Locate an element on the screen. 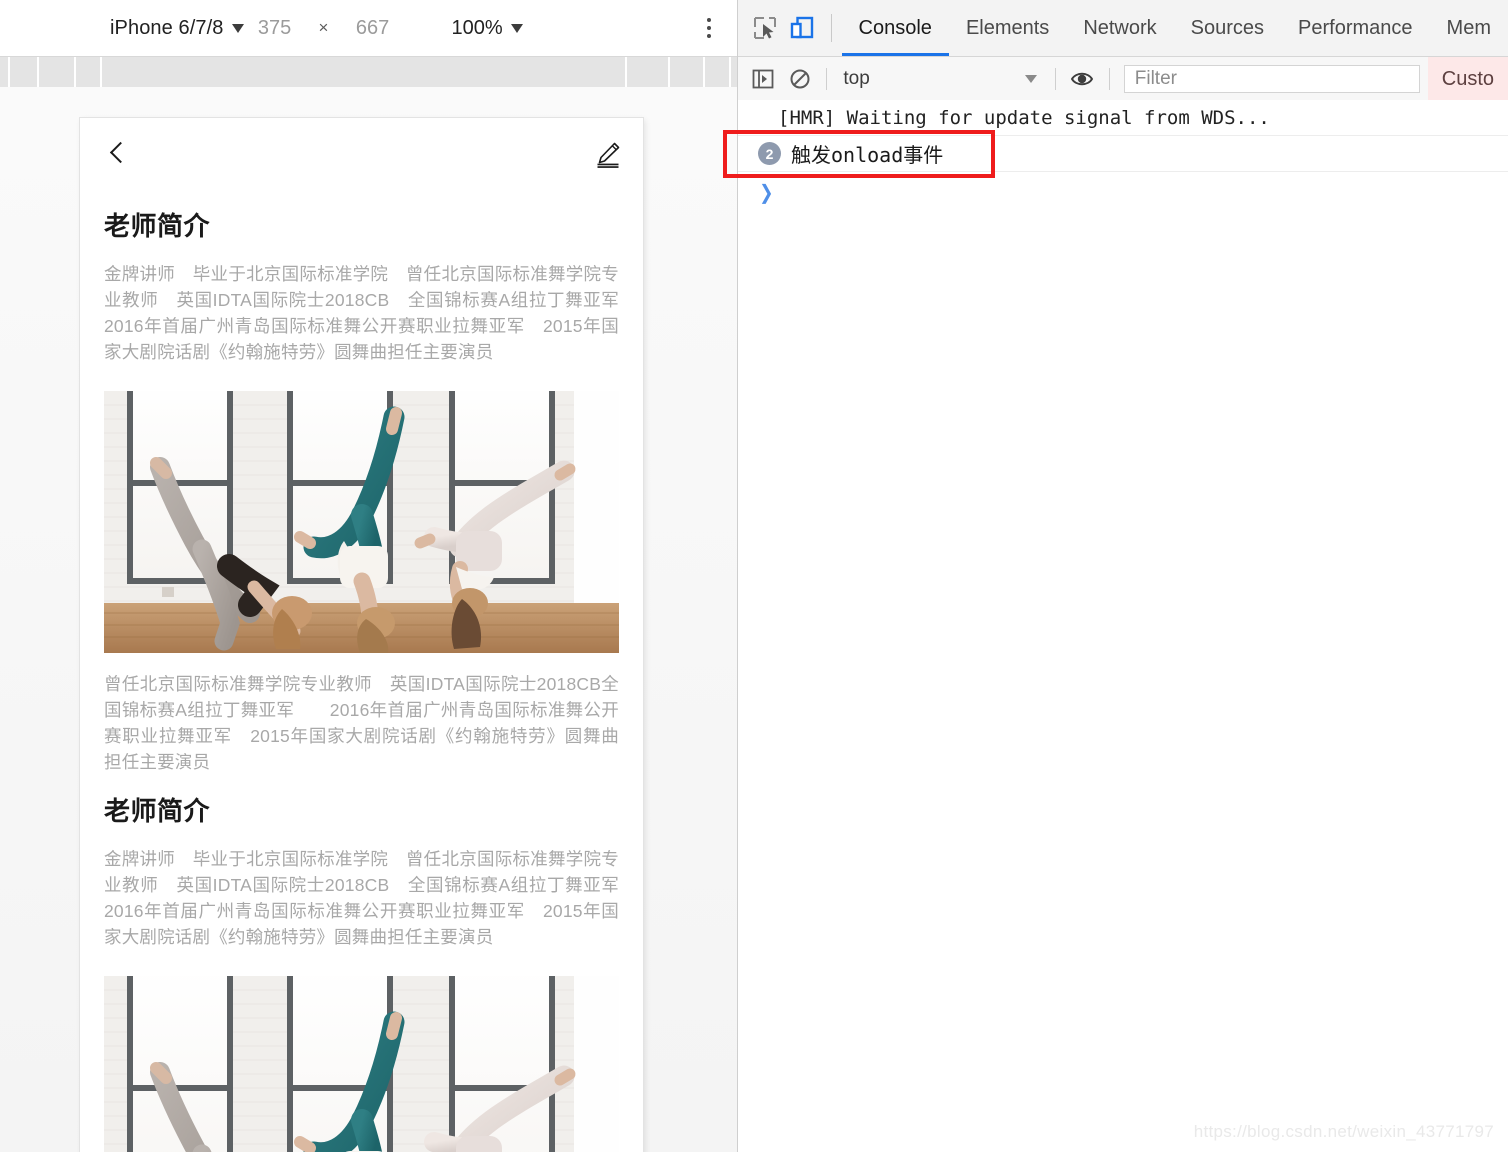 The width and height of the screenshot is (1508, 1152). tab-sources-label: Sources is located at coordinates (1227, 27).